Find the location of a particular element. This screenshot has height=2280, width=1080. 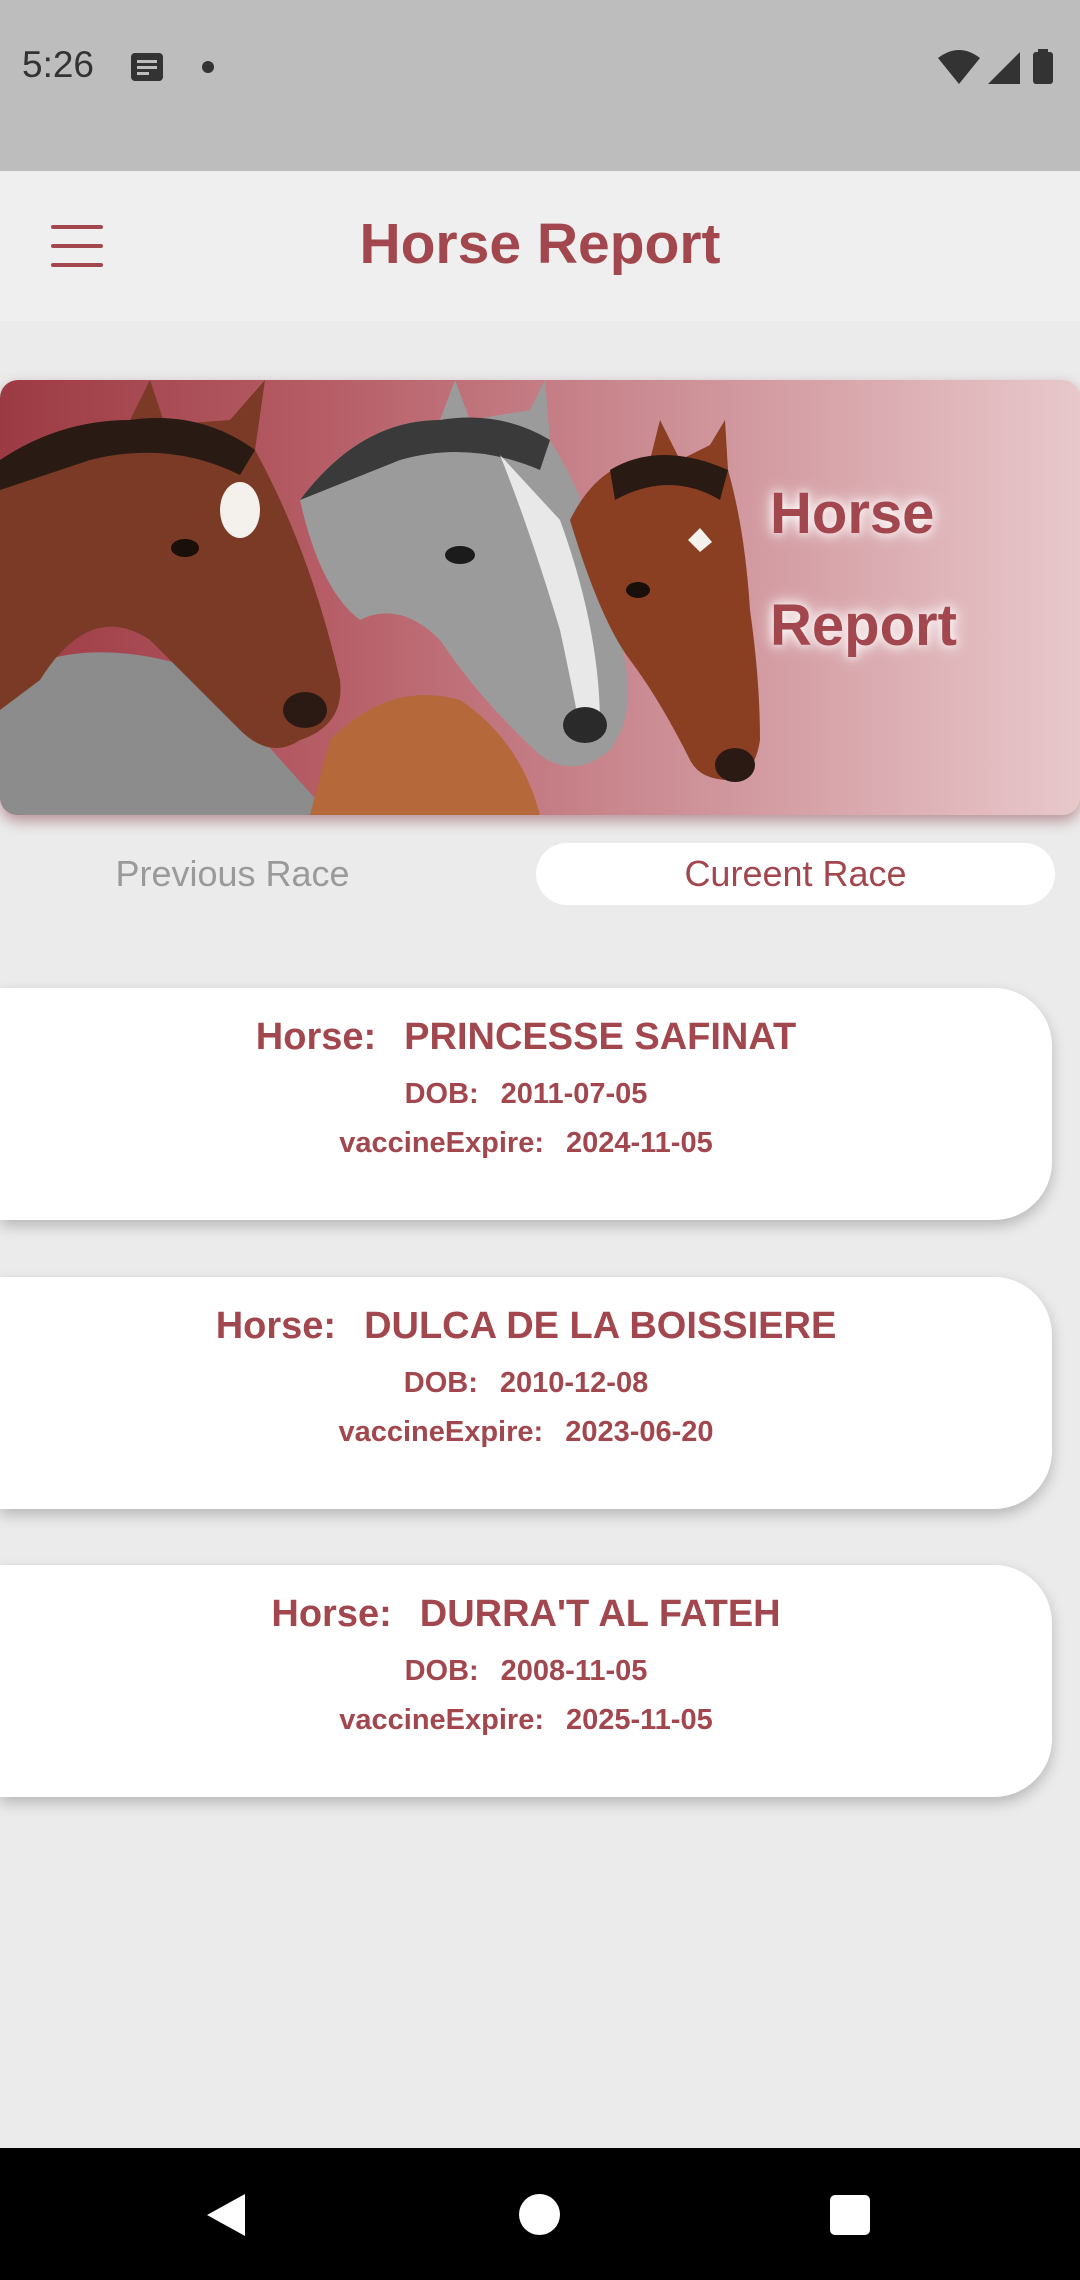

dob-row: DOB: 2011-07-05 is located at coordinates (526, 1094).